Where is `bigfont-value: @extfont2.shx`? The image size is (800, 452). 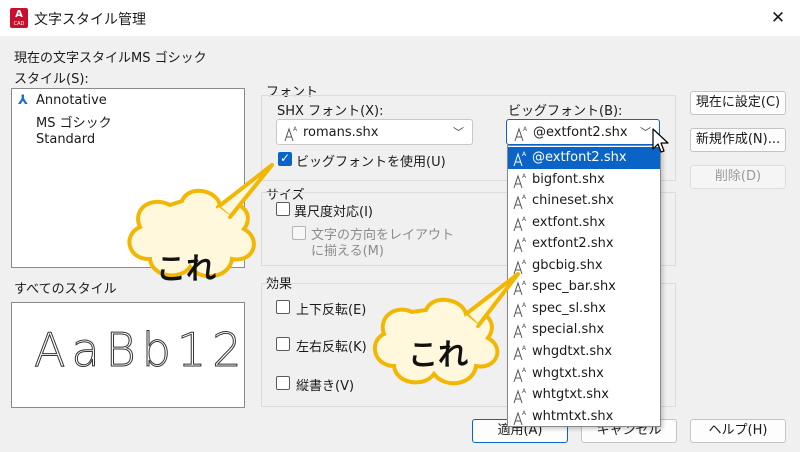 bigfont-value: @extfont2.shx is located at coordinates (580, 132).